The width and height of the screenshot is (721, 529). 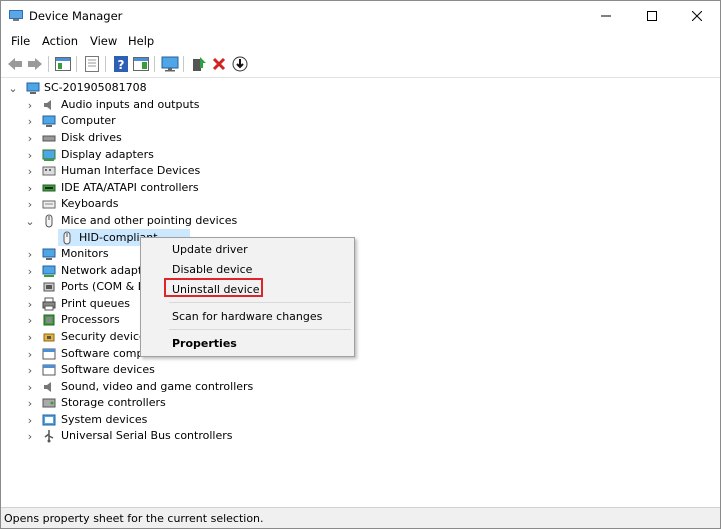 What do you see at coordinates (91, 137) in the screenshot?
I see `tree-item-label: Disk drives` at bounding box center [91, 137].